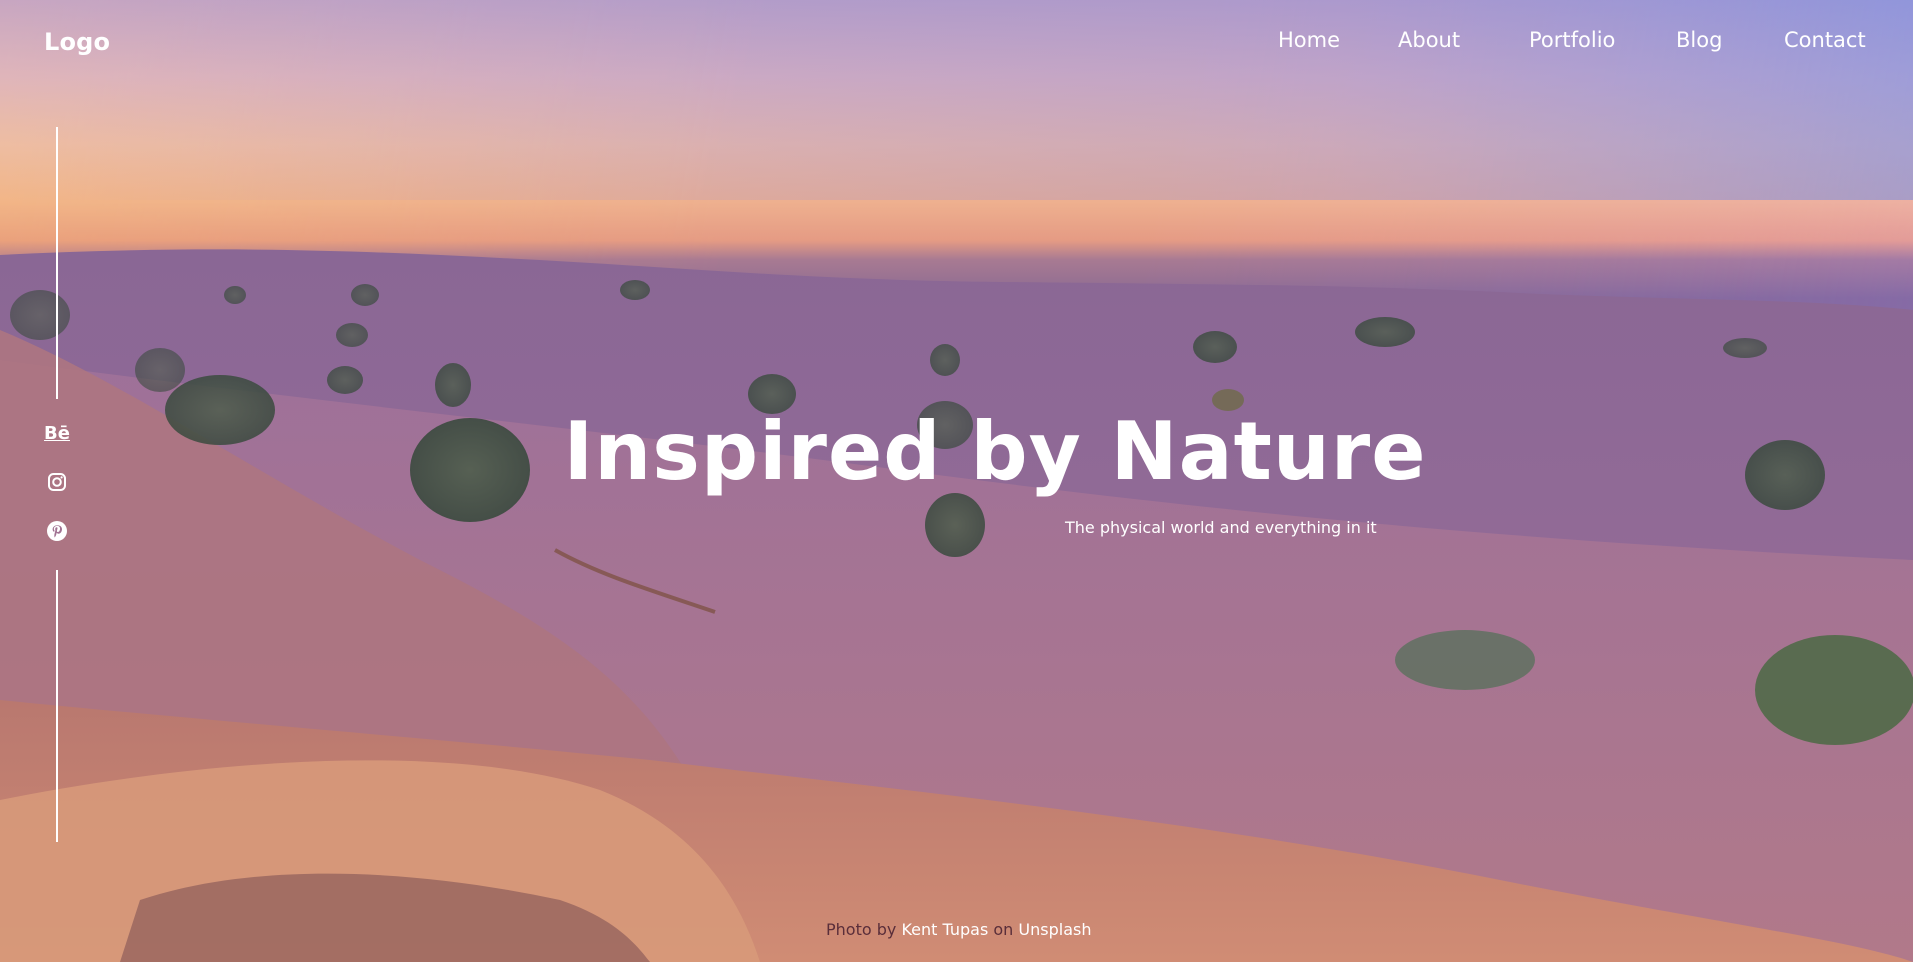 The height and width of the screenshot is (962, 1913). Describe the element at coordinates (1221, 527) in the screenshot. I see `hero-subtitle: The physical world and everything in it` at that location.